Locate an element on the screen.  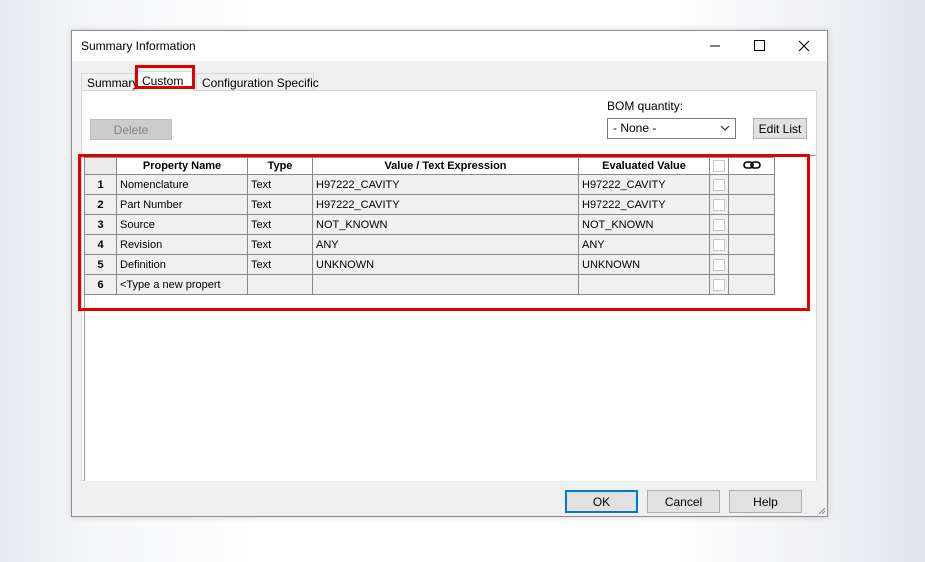
header-checkbox is located at coordinates (719, 166).